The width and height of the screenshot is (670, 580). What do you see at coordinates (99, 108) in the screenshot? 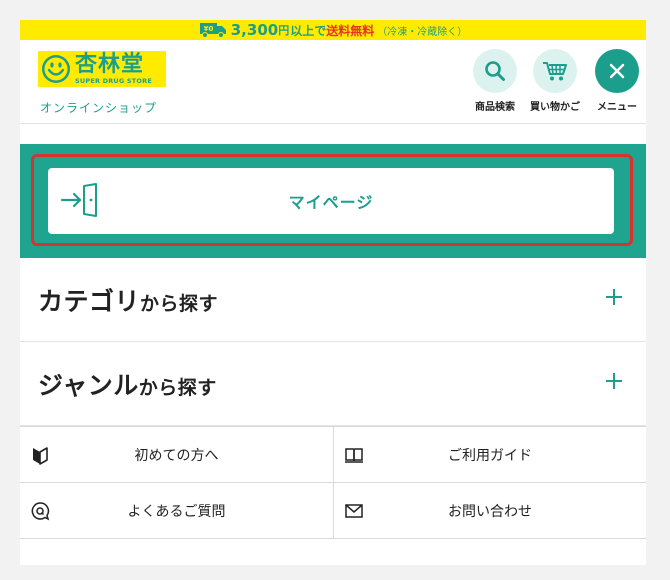
I see `online-shop-label: オンラインショップ` at bounding box center [99, 108].